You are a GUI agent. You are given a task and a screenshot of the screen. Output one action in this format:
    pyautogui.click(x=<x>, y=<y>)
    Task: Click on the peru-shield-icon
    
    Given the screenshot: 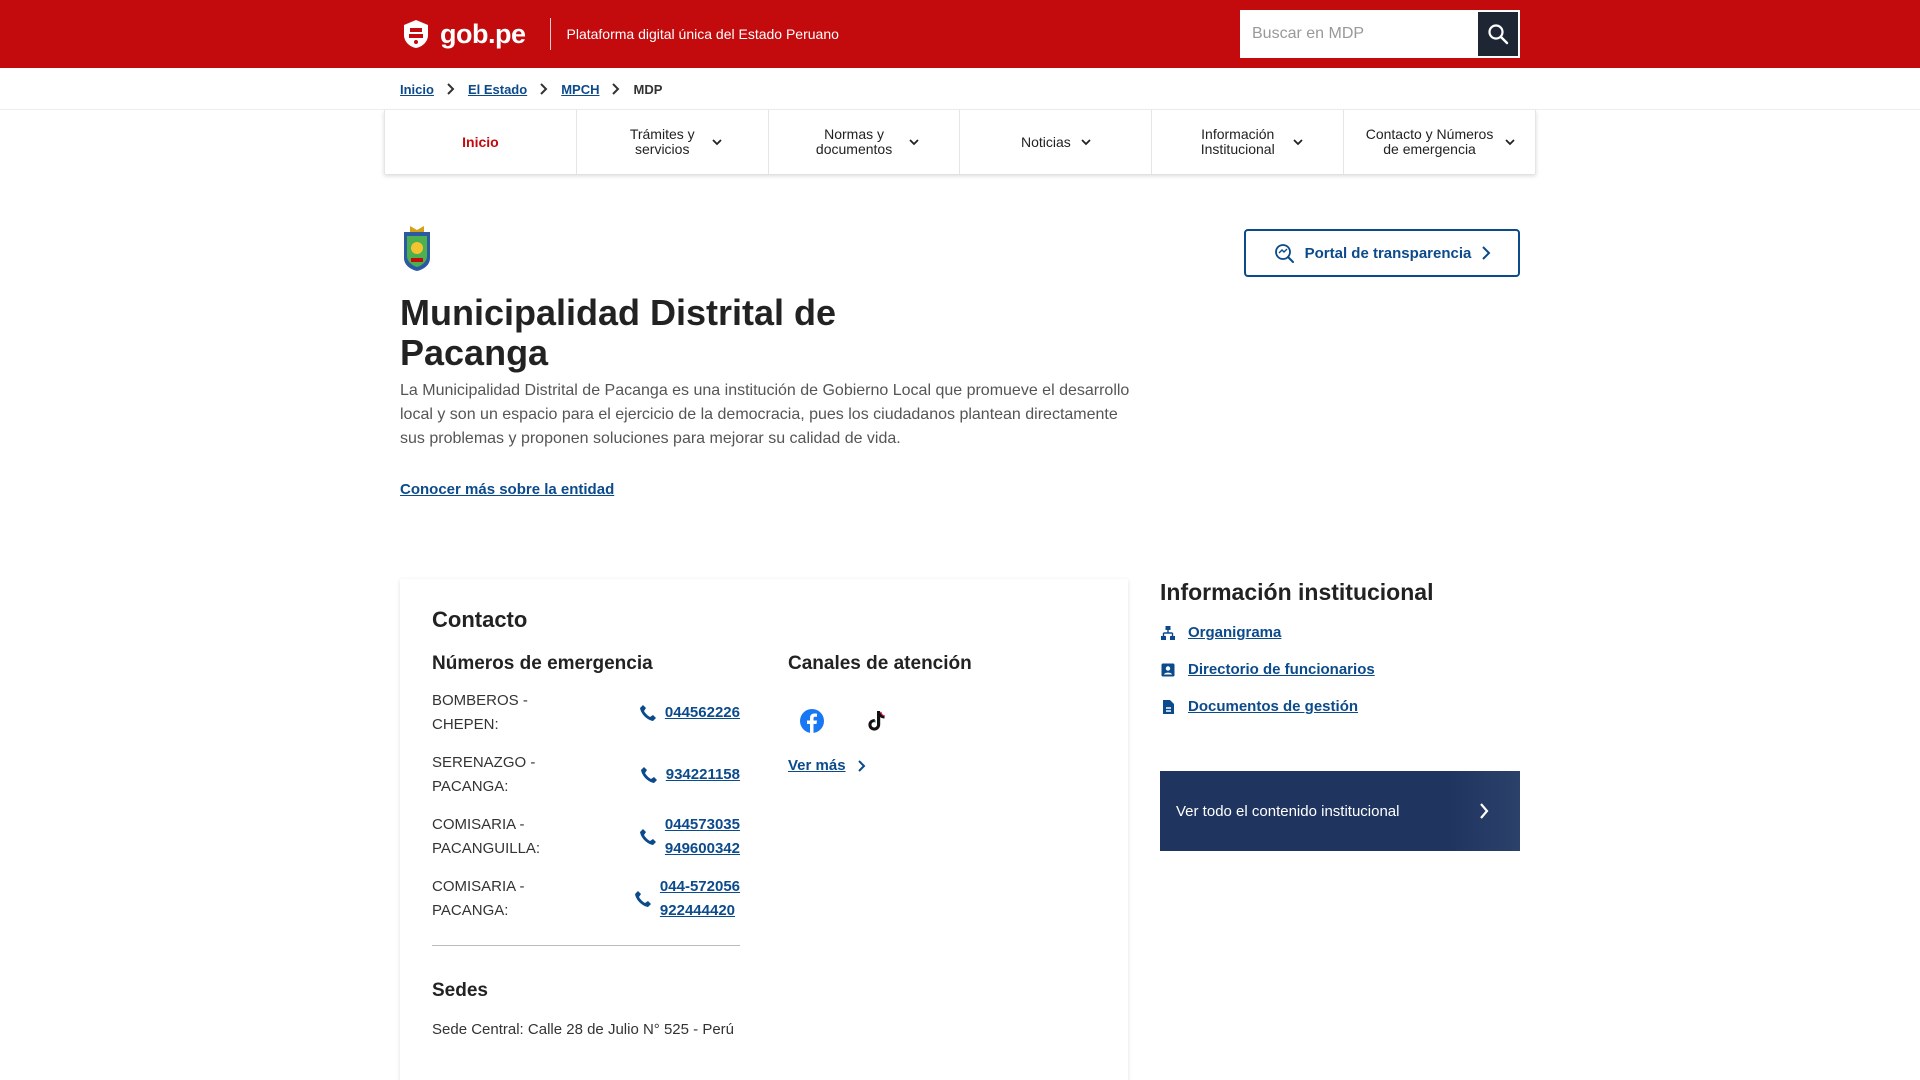 What is the action you would take?
    pyautogui.click(x=416, y=34)
    